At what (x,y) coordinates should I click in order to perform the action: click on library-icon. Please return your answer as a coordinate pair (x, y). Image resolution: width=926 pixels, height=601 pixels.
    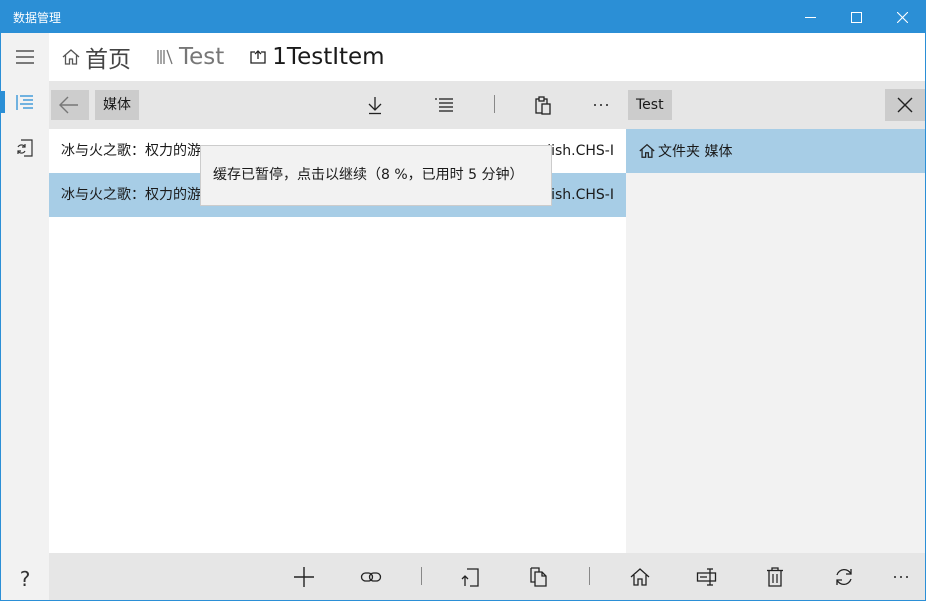
    Looking at the image, I should click on (165, 57).